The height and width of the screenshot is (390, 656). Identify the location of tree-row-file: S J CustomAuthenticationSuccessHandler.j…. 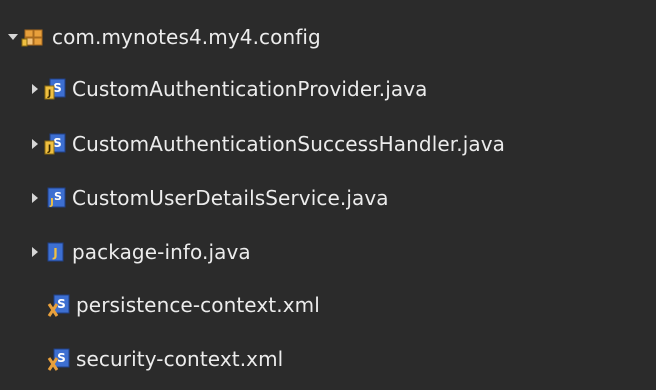
(328, 144).